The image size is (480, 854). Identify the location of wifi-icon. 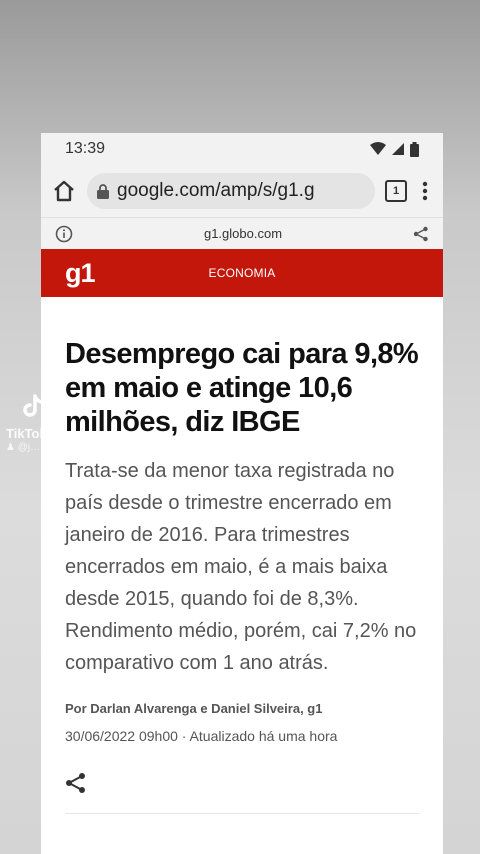
(378, 148).